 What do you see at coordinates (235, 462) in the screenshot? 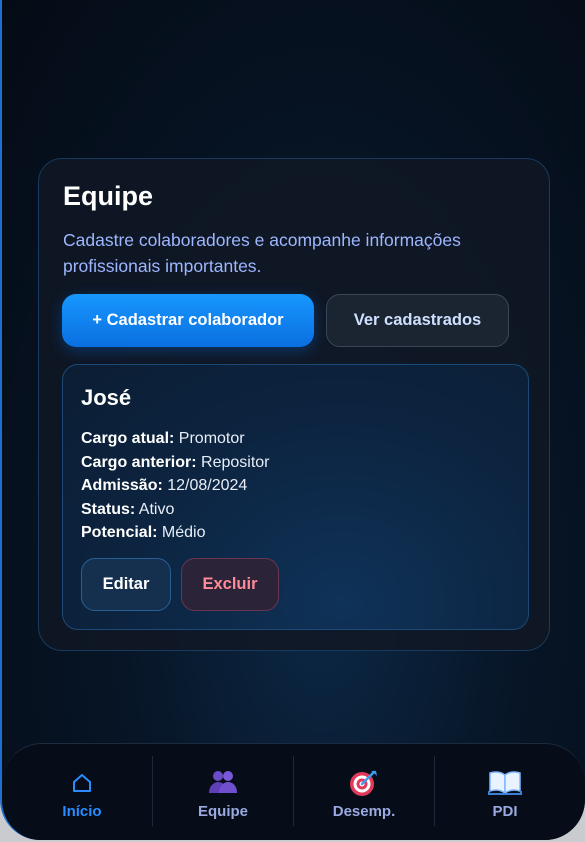
I see `field-value: Repositor` at bounding box center [235, 462].